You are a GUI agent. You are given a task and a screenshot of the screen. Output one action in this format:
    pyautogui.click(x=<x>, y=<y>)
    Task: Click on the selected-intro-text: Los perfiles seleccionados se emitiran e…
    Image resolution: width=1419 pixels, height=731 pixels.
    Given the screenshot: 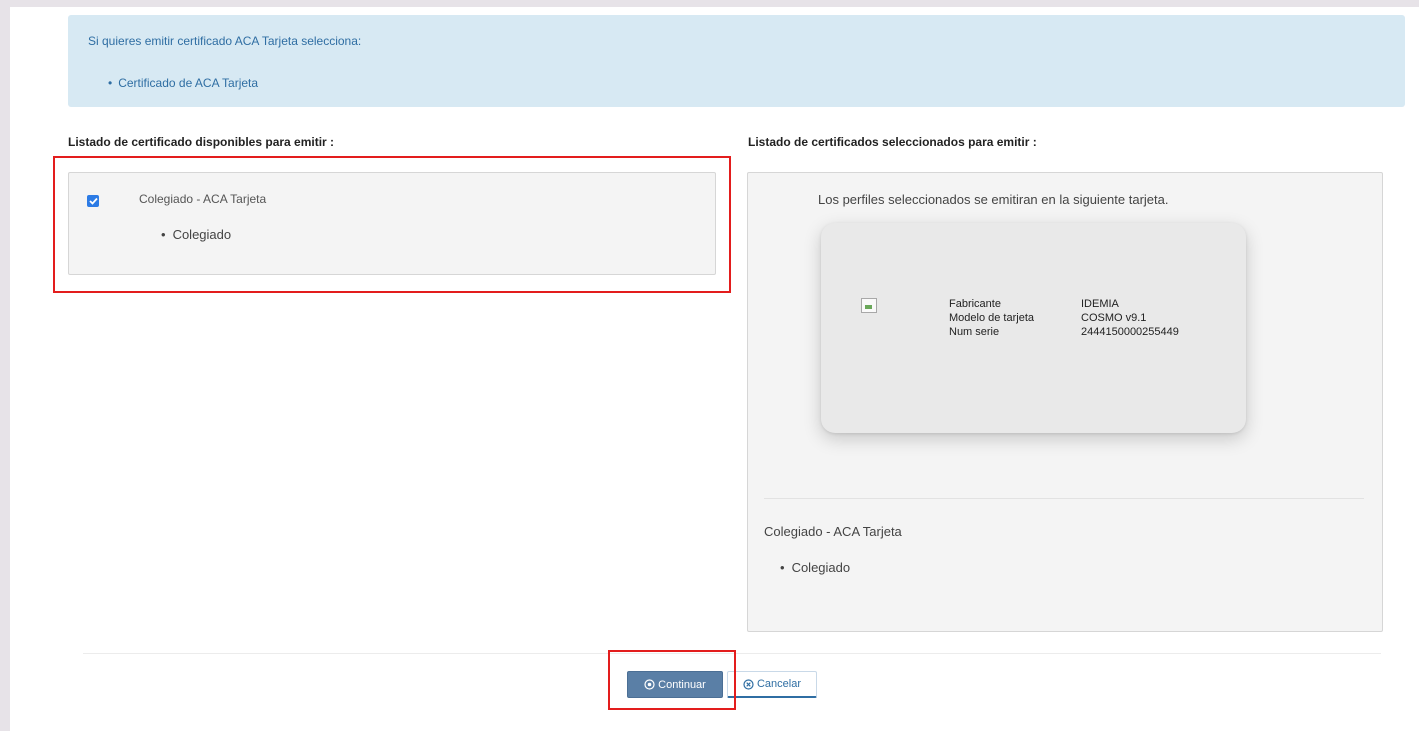 What is the action you would take?
    pyautogui.click(x=993, y=199)
    